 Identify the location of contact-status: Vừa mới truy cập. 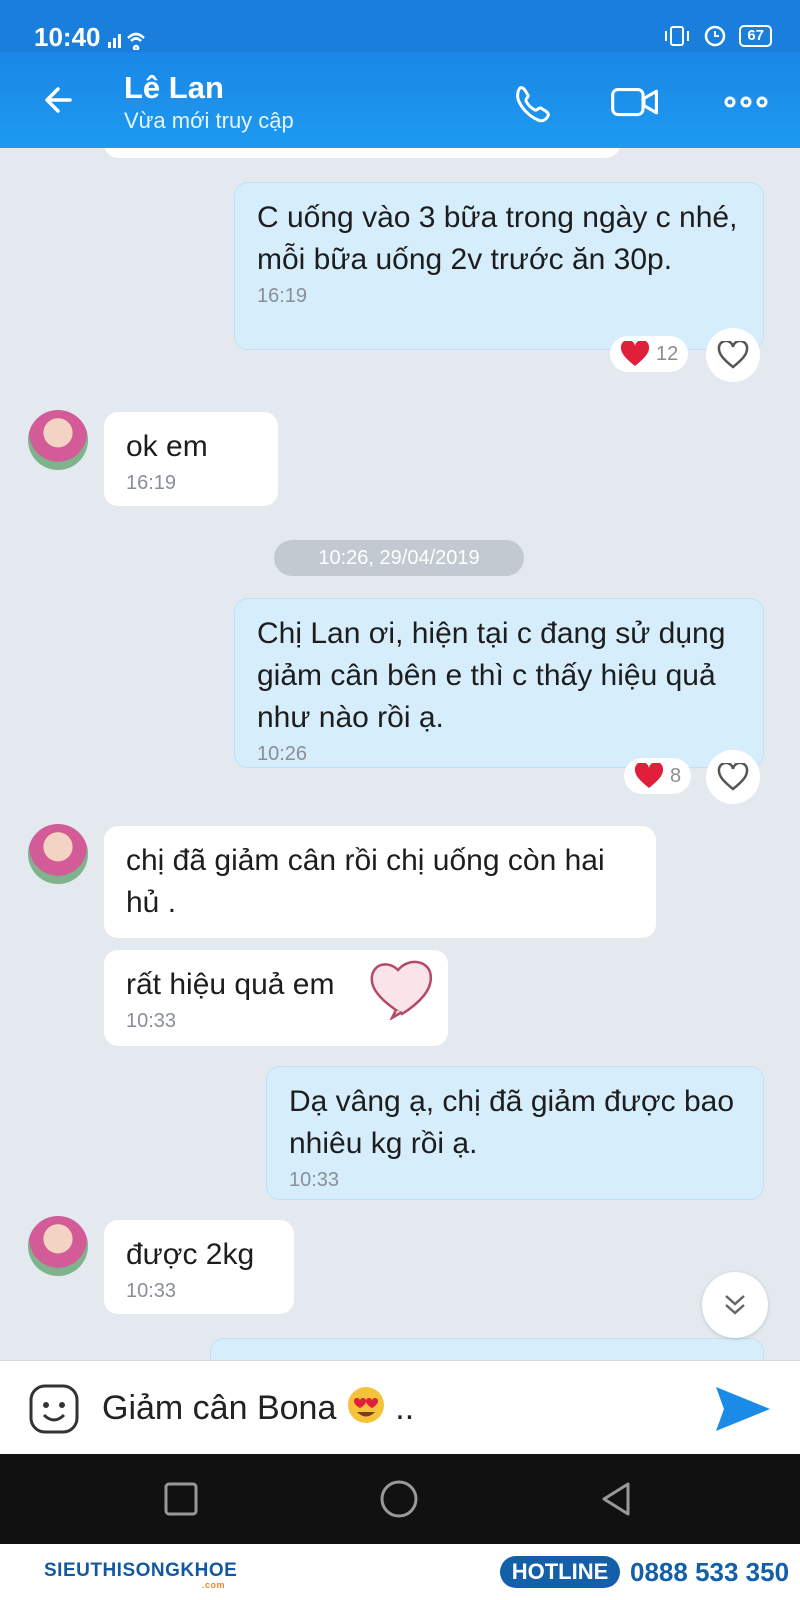
(209, 120).